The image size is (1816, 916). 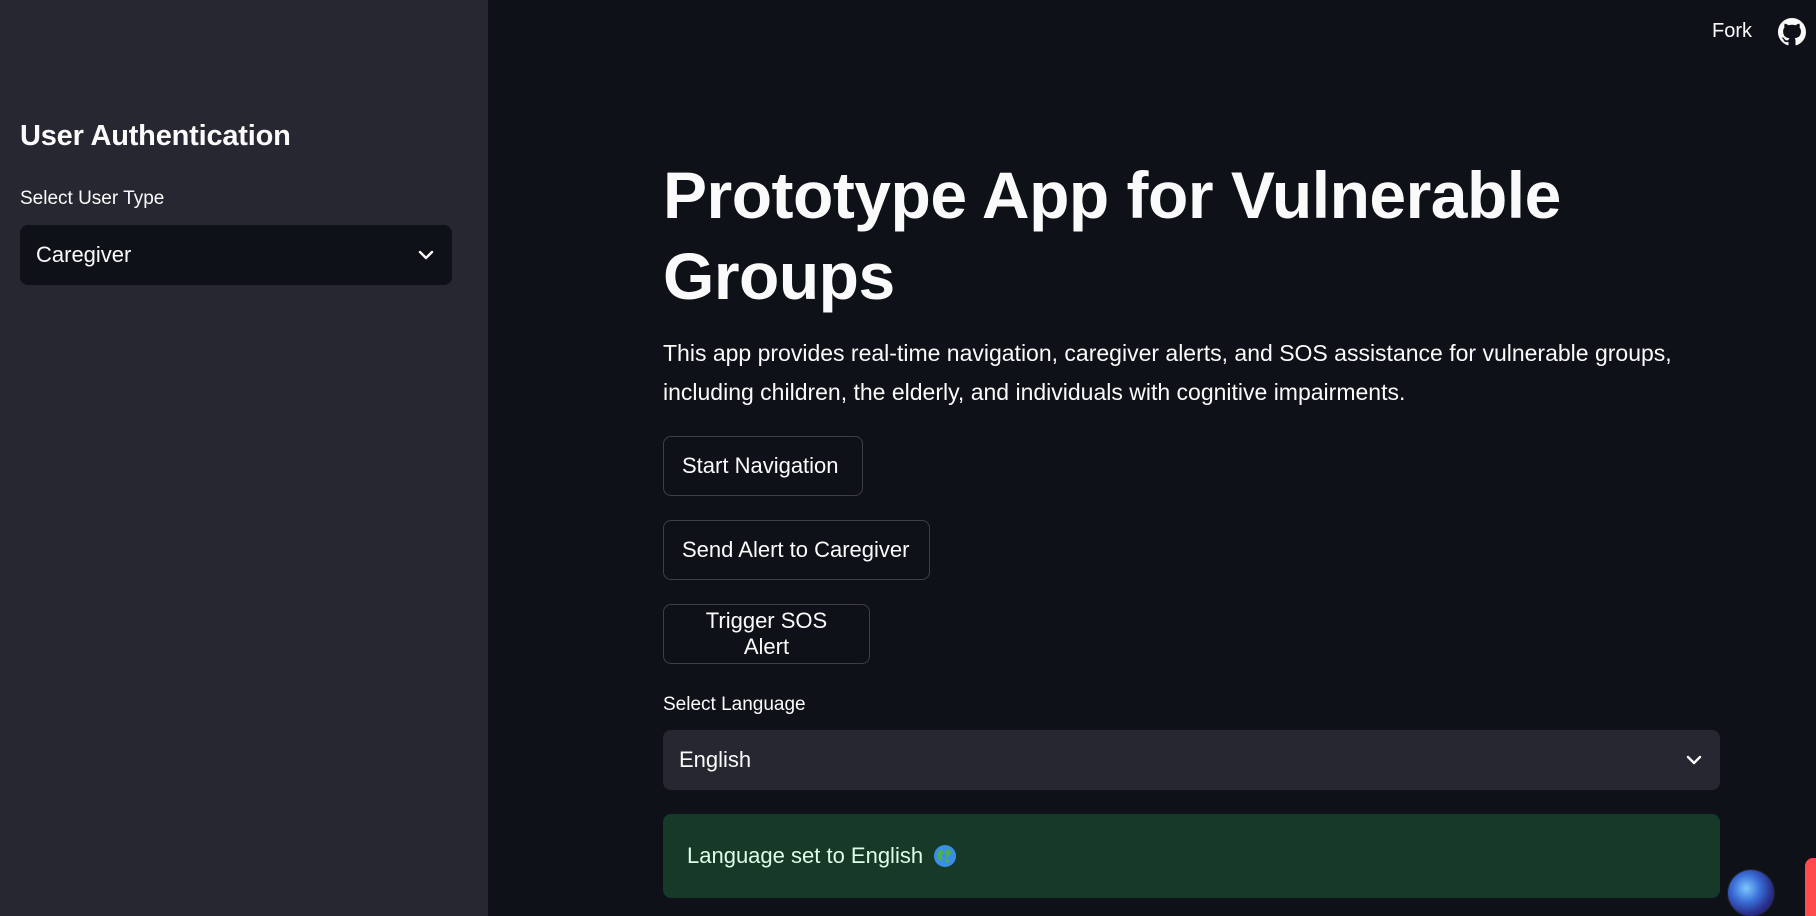 What do you see at coordinates (92, 198) in the screenshot?
I see `user-type-label: Select User Type` at bounding box center [92, 198].